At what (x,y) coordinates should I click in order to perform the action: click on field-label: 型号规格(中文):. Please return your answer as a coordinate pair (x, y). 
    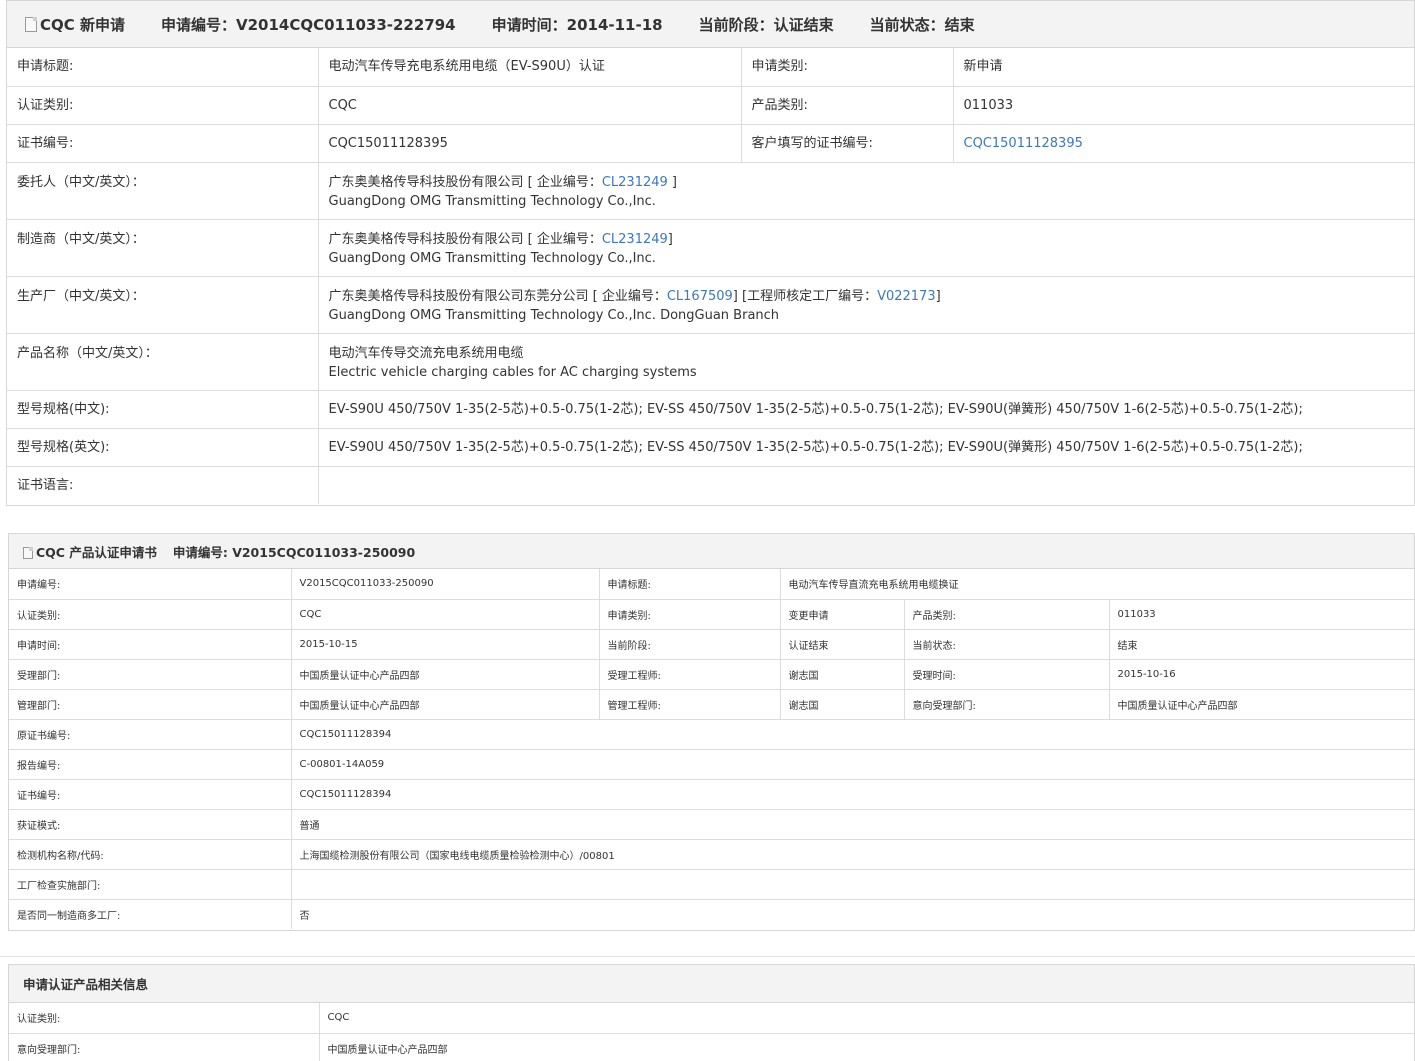
    Looking at the image, I should click on (163, 409).